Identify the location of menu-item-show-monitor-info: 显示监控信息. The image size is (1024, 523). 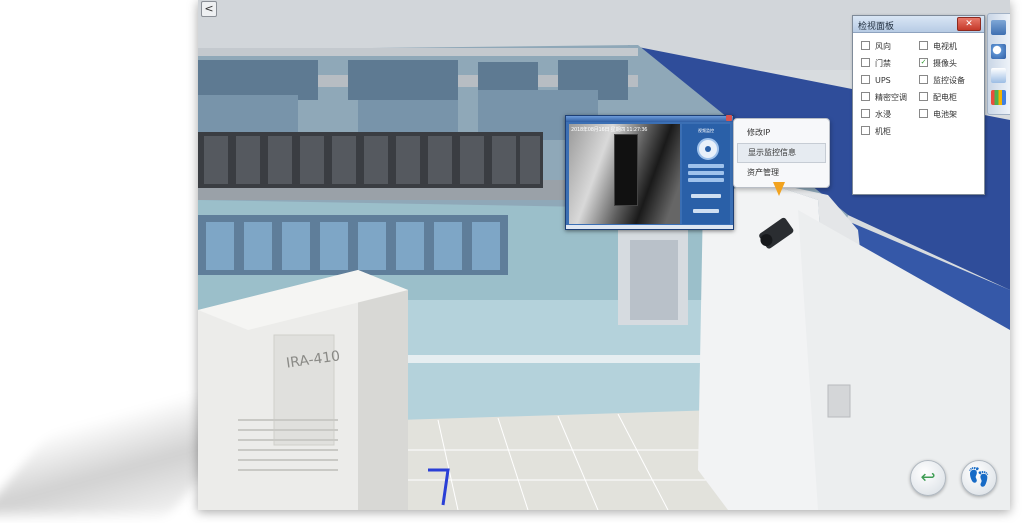
(781, 153).